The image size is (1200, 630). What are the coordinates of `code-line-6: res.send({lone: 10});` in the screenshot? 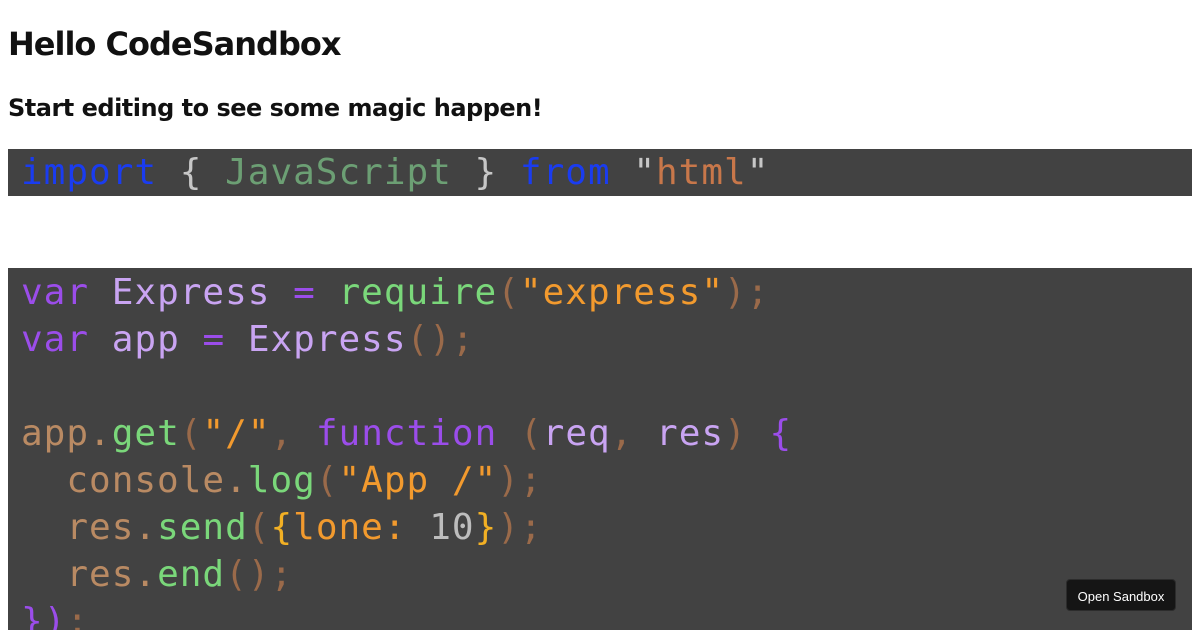 It's located at (606, 527).